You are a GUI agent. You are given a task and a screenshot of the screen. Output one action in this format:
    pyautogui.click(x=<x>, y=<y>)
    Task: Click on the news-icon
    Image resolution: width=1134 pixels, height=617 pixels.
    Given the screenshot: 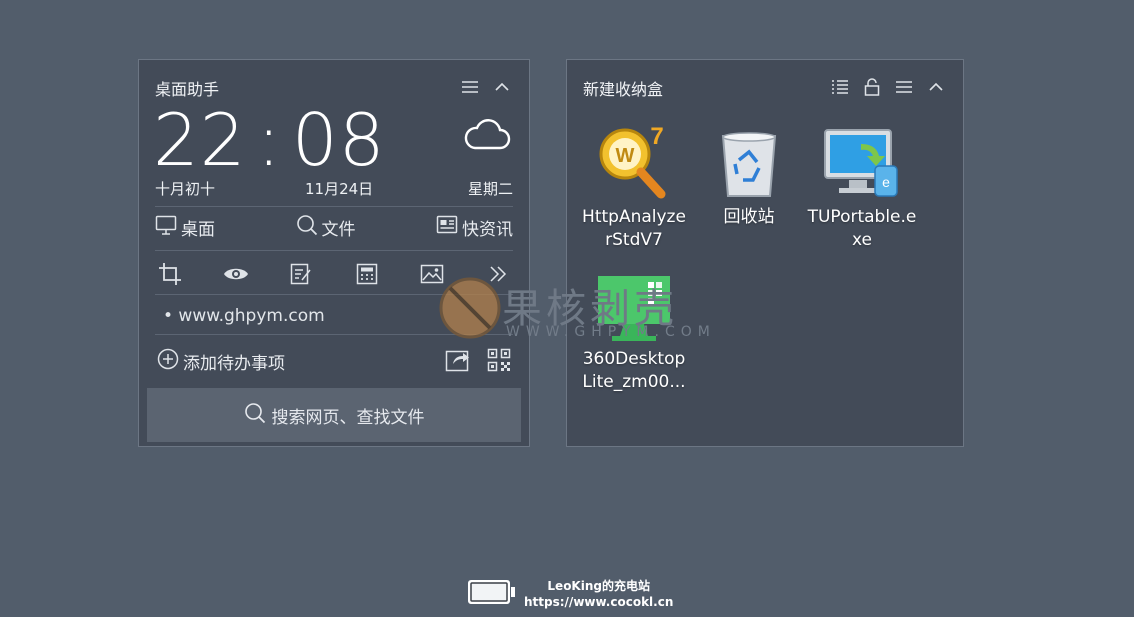 What is the action you would take?
    pyautogui.click(x=447, y=227)
    